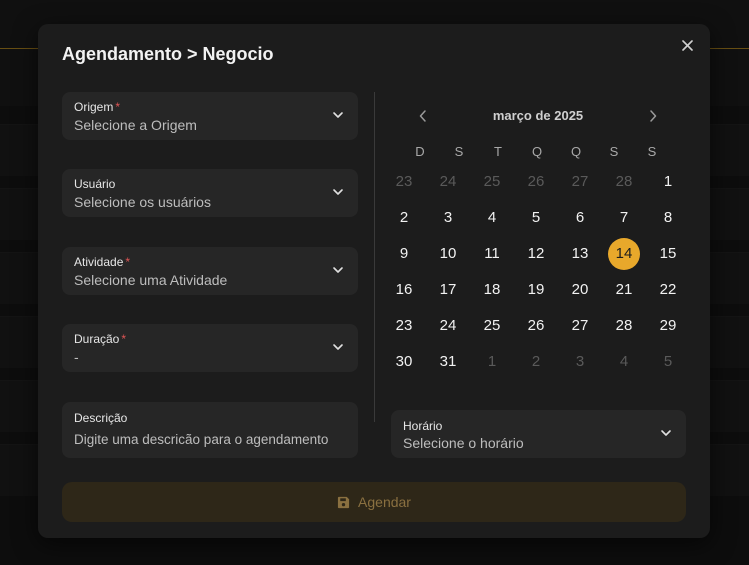 The height and width of the screenshot is (565, 749). Describe the element at coordinates (448, 290) in the screenshot. I see `calendar-day: 17` at that location.